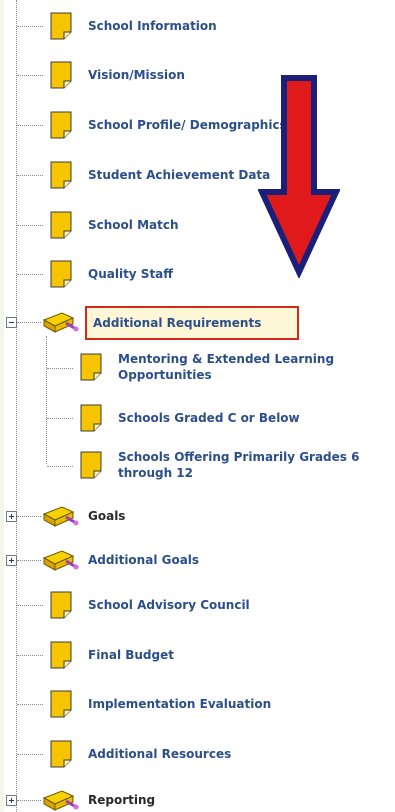 This screenshot has height=812, width=395. I want to click on tree-item-label: Additional Goals, so click(144, 560).